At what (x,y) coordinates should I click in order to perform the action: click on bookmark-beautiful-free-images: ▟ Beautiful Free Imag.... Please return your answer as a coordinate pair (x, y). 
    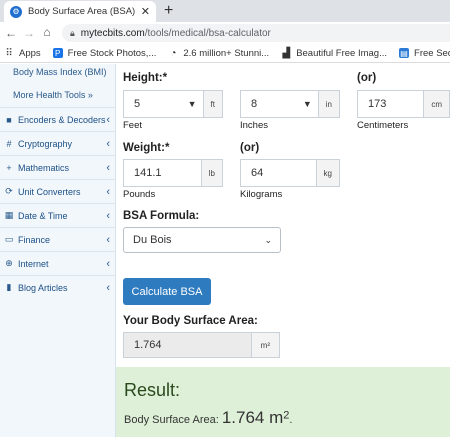
    Looking at the image, I should click on (334, 53).